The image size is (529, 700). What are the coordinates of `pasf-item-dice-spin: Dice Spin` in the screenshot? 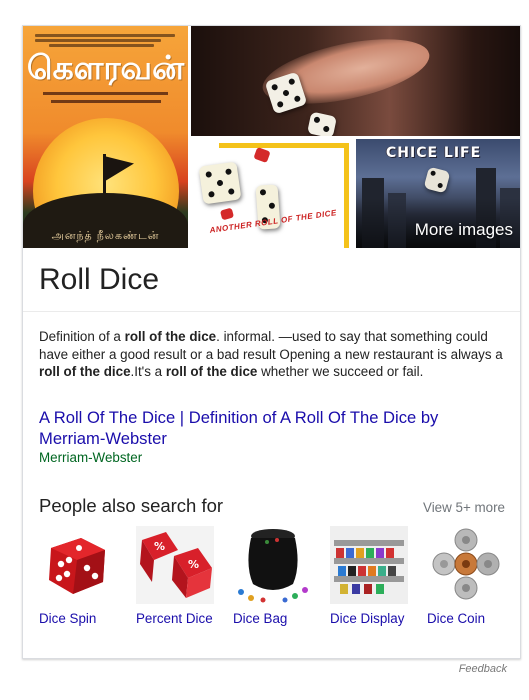 It's located at (80, 577).